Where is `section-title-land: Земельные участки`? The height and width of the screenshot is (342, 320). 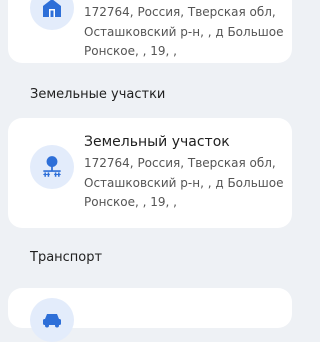 section-title-land: Земельные участки is located at coordinates (98, 94).